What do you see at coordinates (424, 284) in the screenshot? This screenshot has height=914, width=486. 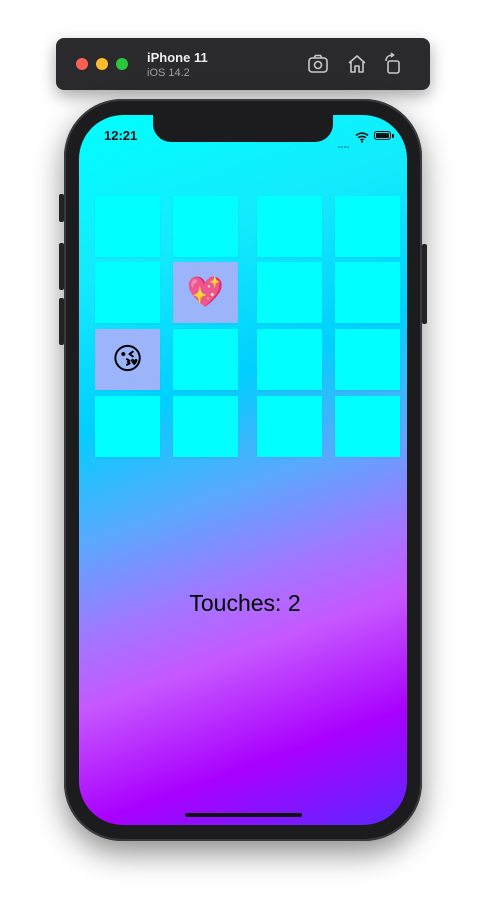 I see `power-button` at bounding box center [424, 284].